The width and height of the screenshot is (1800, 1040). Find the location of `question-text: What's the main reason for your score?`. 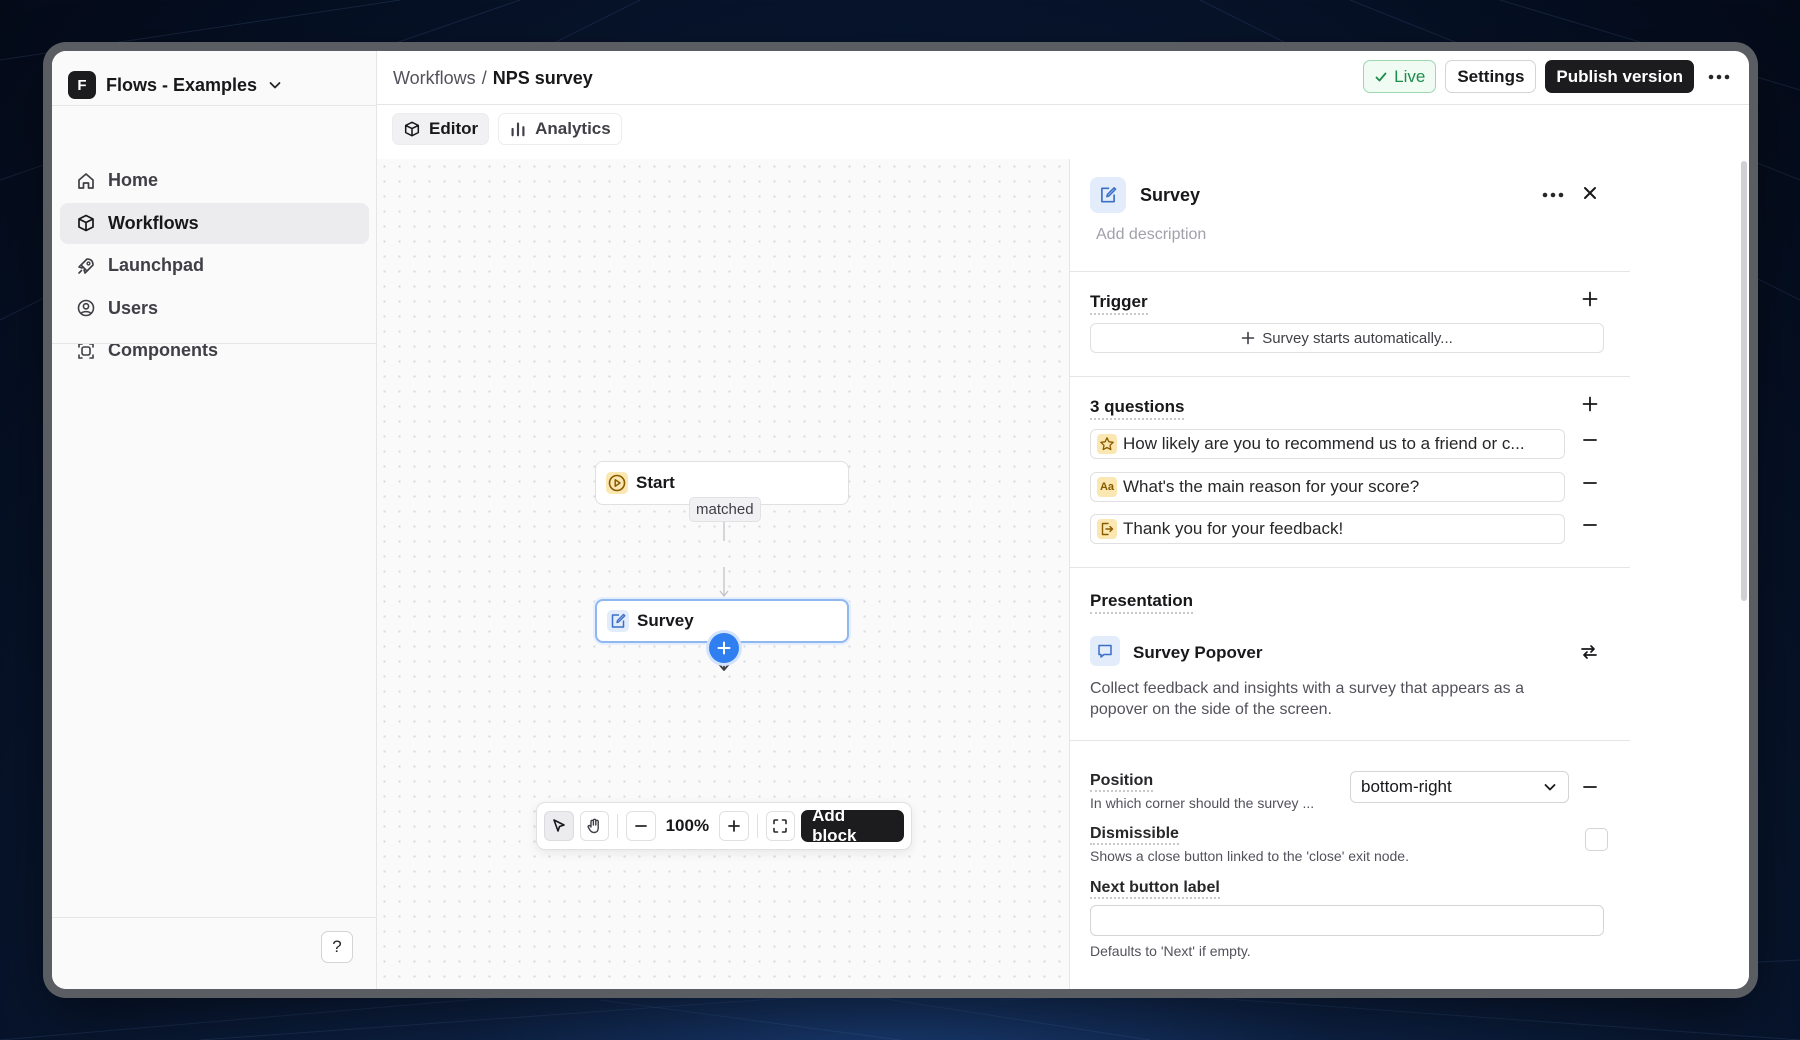

question-text: What's the main reason for your score? is located at coordinates (1271, 486).